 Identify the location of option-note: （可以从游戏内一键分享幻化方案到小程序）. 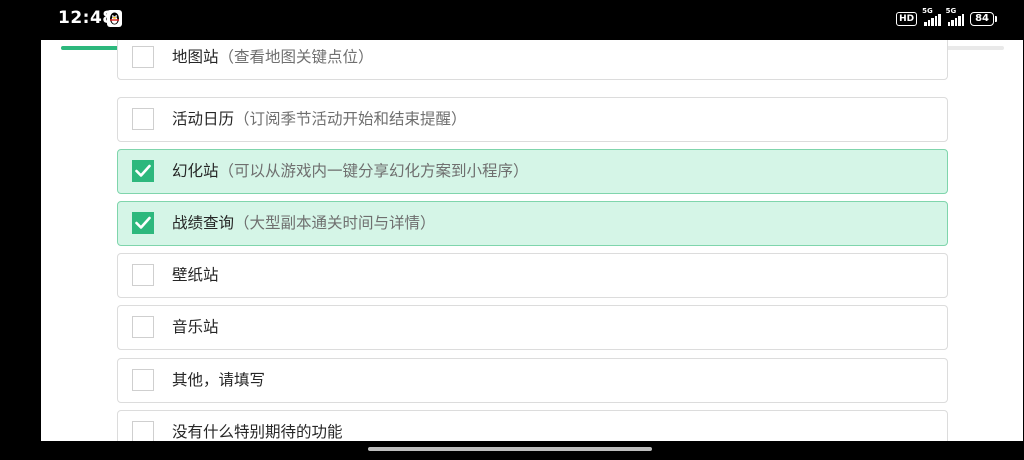
(373, 171).